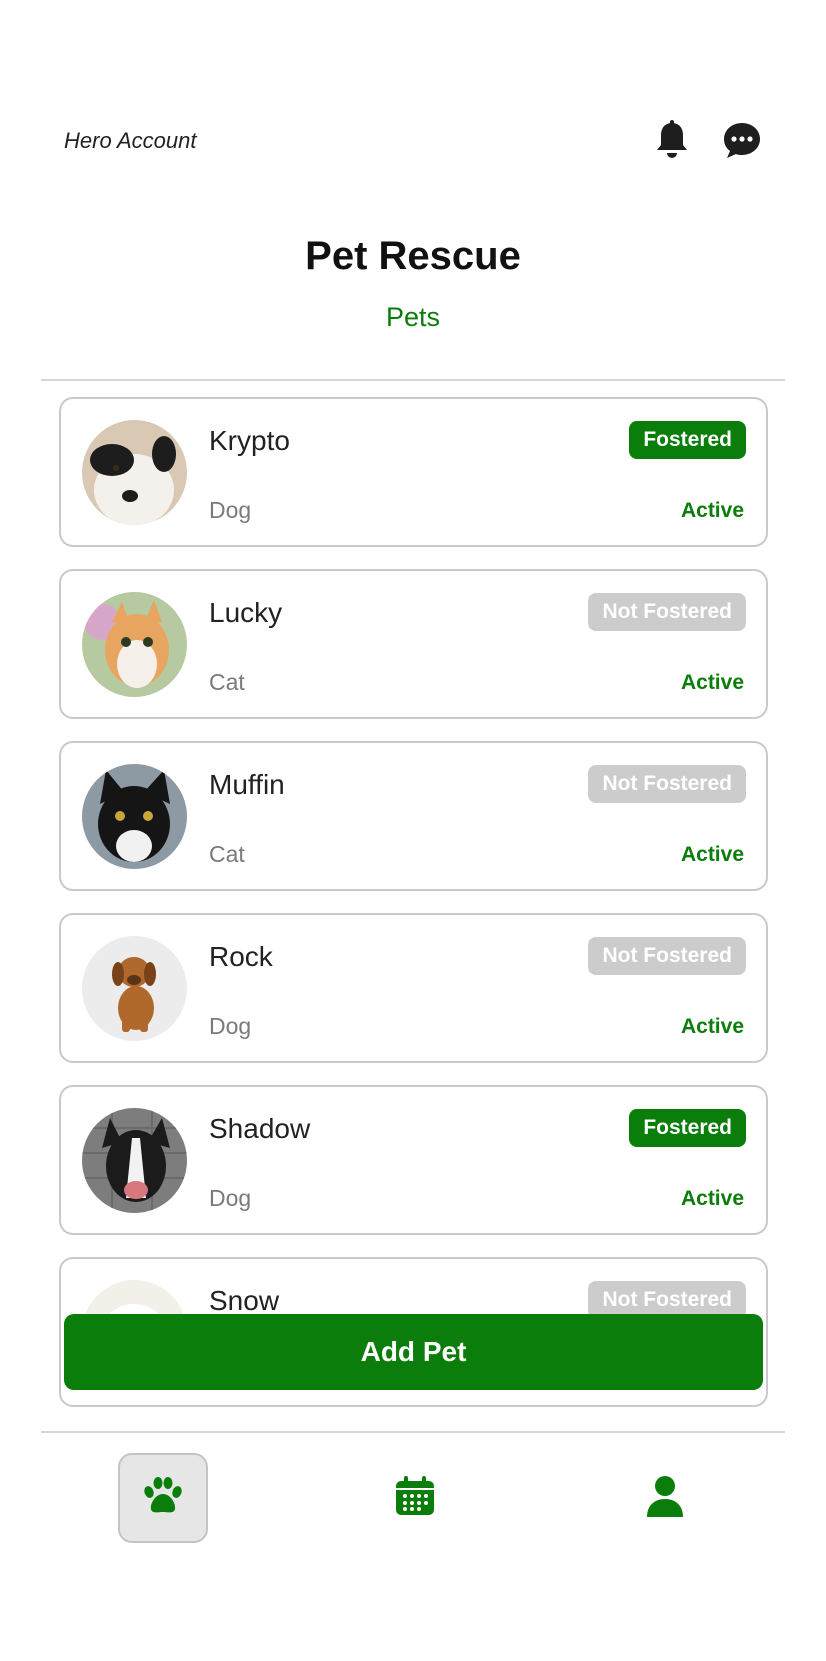 The image size is (826, 1661). I want to click on pet-name: Krypto, so click(249, 440).